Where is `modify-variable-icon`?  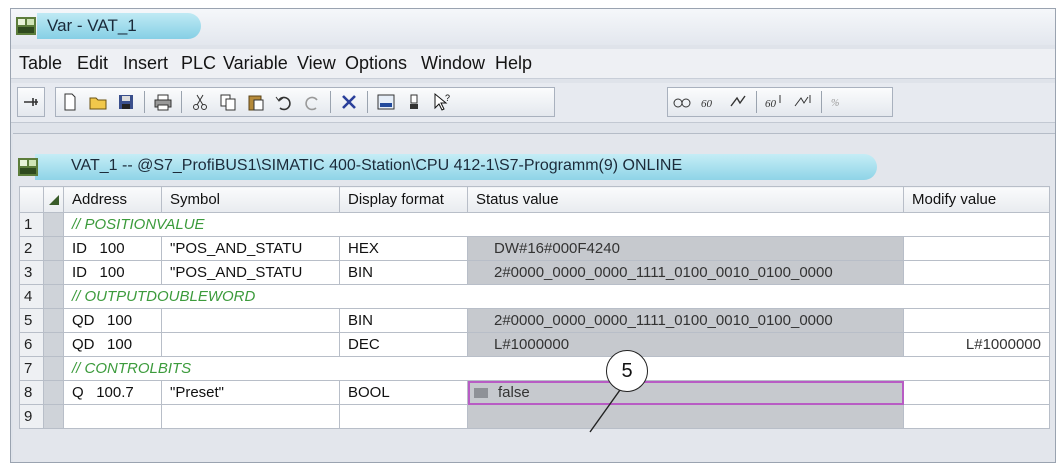
modify-variable-icon is located at coordinates (738, 102).